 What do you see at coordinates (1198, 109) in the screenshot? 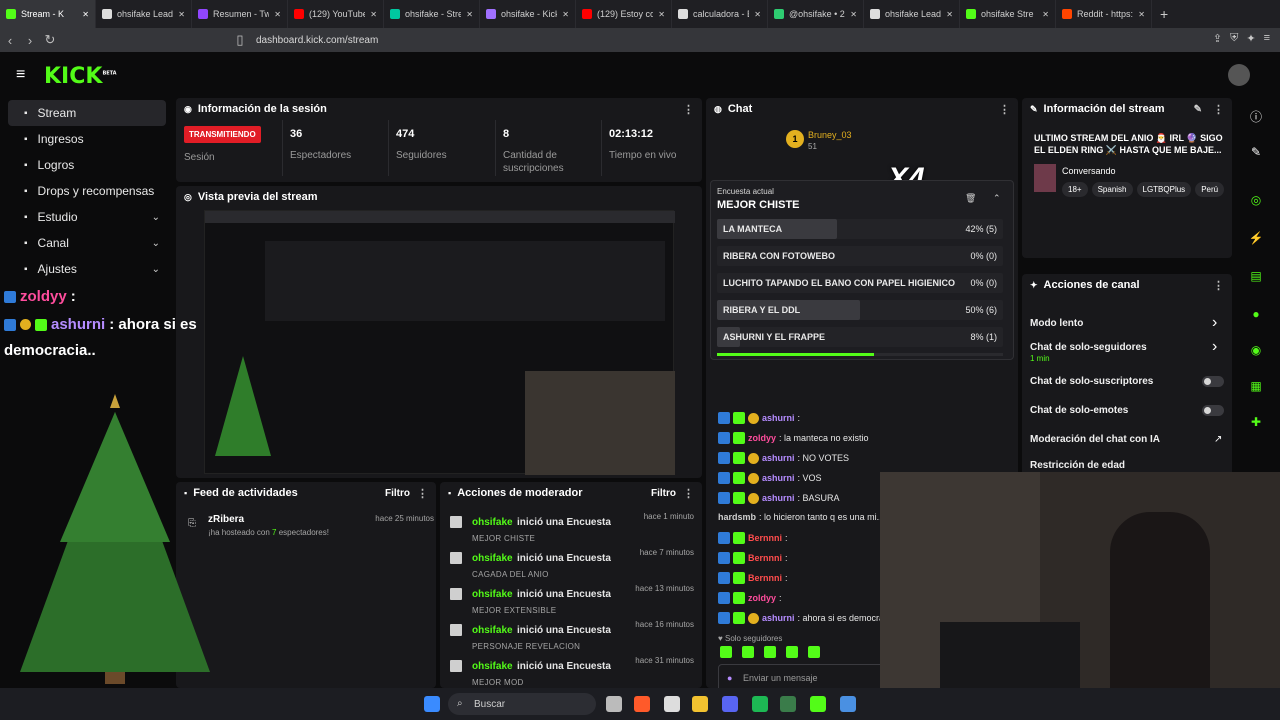
I see `edit-icon: ✎` at bounding box center [1198, 109].